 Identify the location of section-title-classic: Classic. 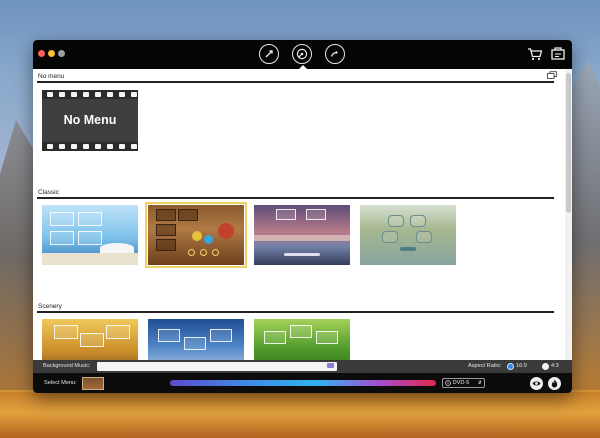
(48, 192).